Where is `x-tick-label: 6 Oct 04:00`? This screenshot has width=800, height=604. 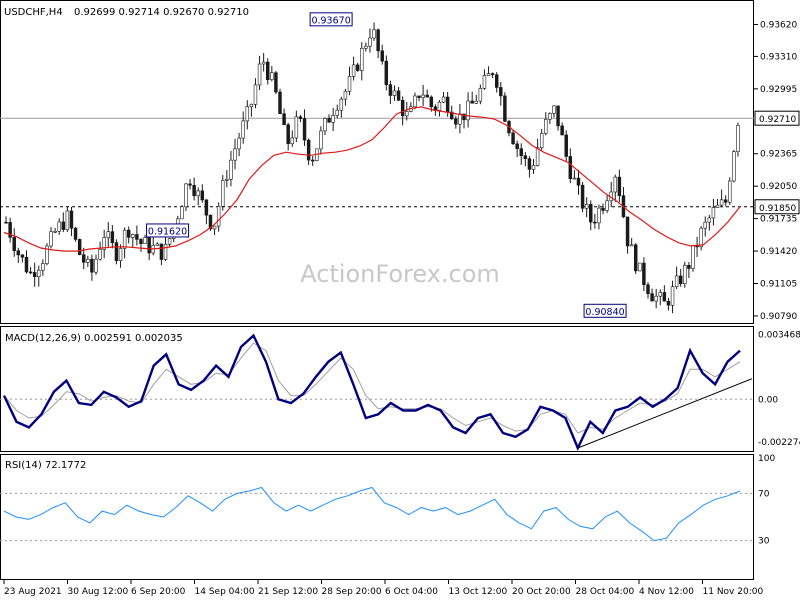
x-tick-label: 6 Oct 04:00 is located at coordinates (411, 592).